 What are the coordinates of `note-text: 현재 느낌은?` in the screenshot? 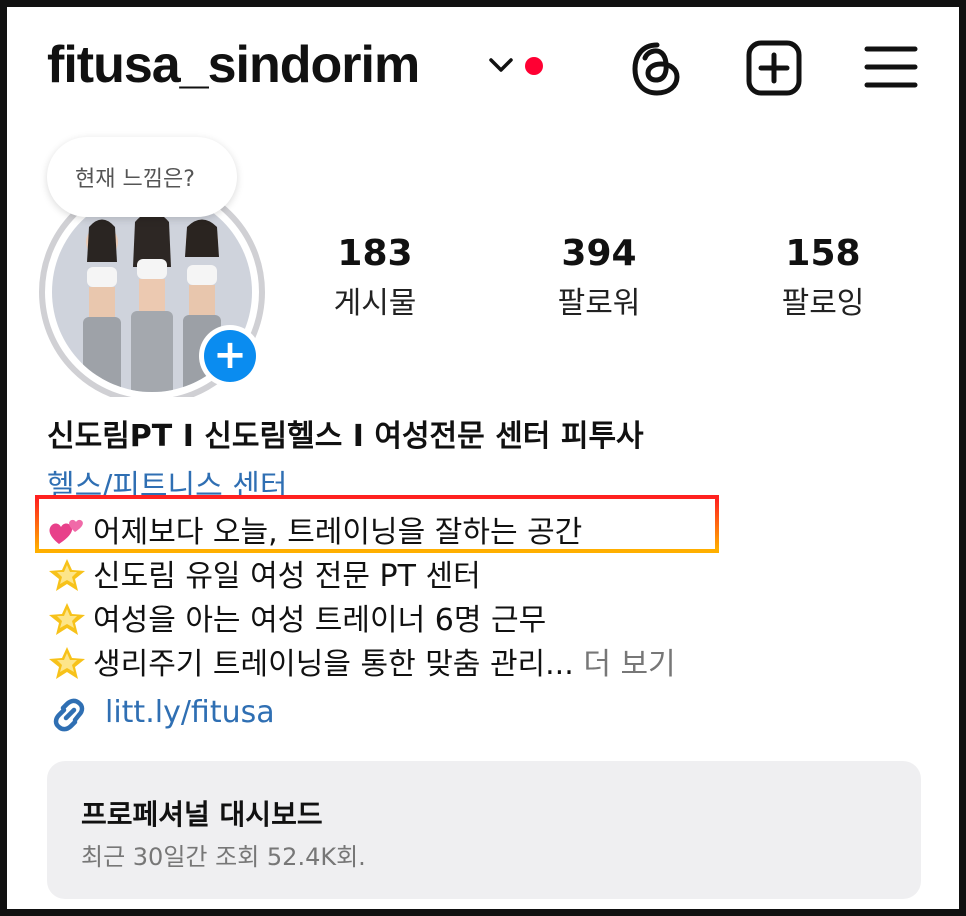 It's located at (135, 179).